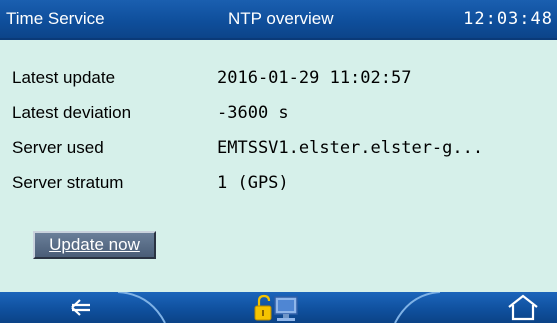 Image resolution: width=557 pixels, height=323 pixels. Describe the element at coordinates (253, 113) in the screenshot. I see `latest-deviation-value: -3600 s` at that location.